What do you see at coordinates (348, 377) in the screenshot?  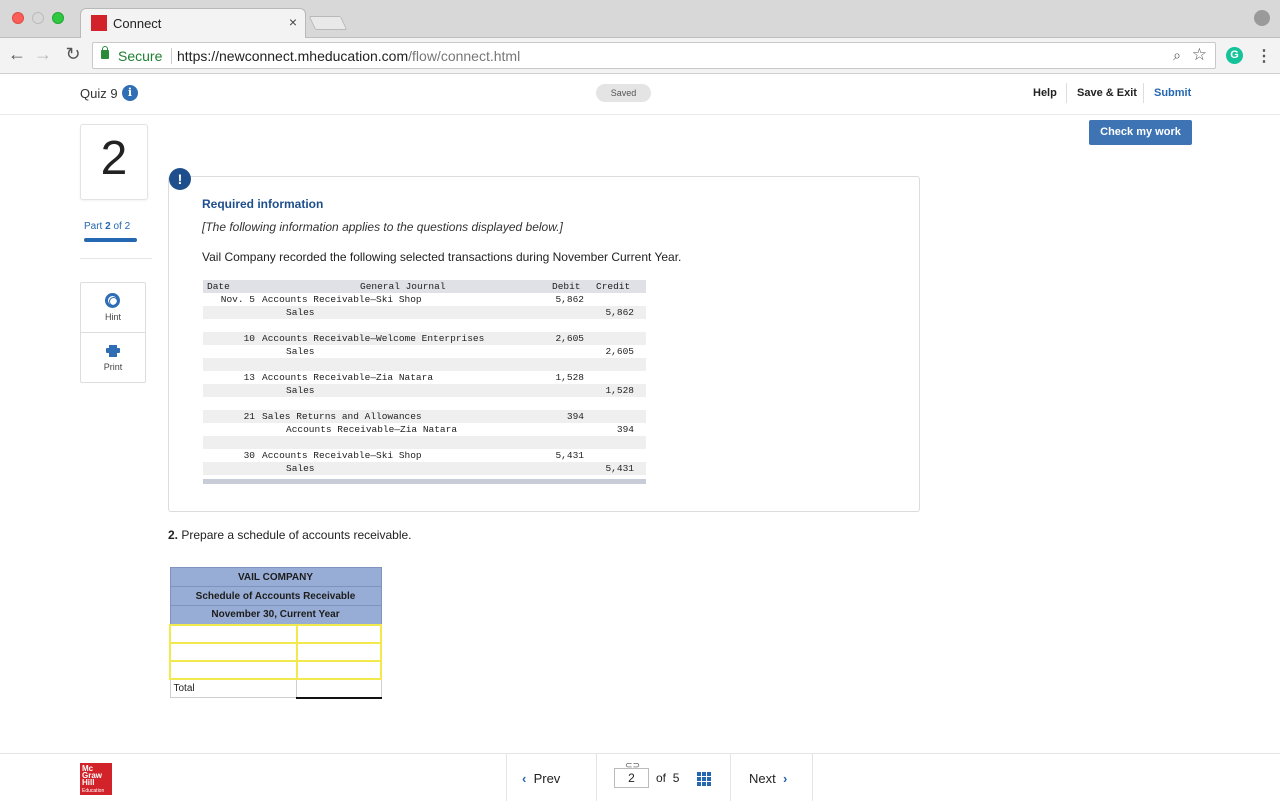 I see `journal-debit-account: Accounts Receivable—Zia Natara` at bounding box center [348, 377].